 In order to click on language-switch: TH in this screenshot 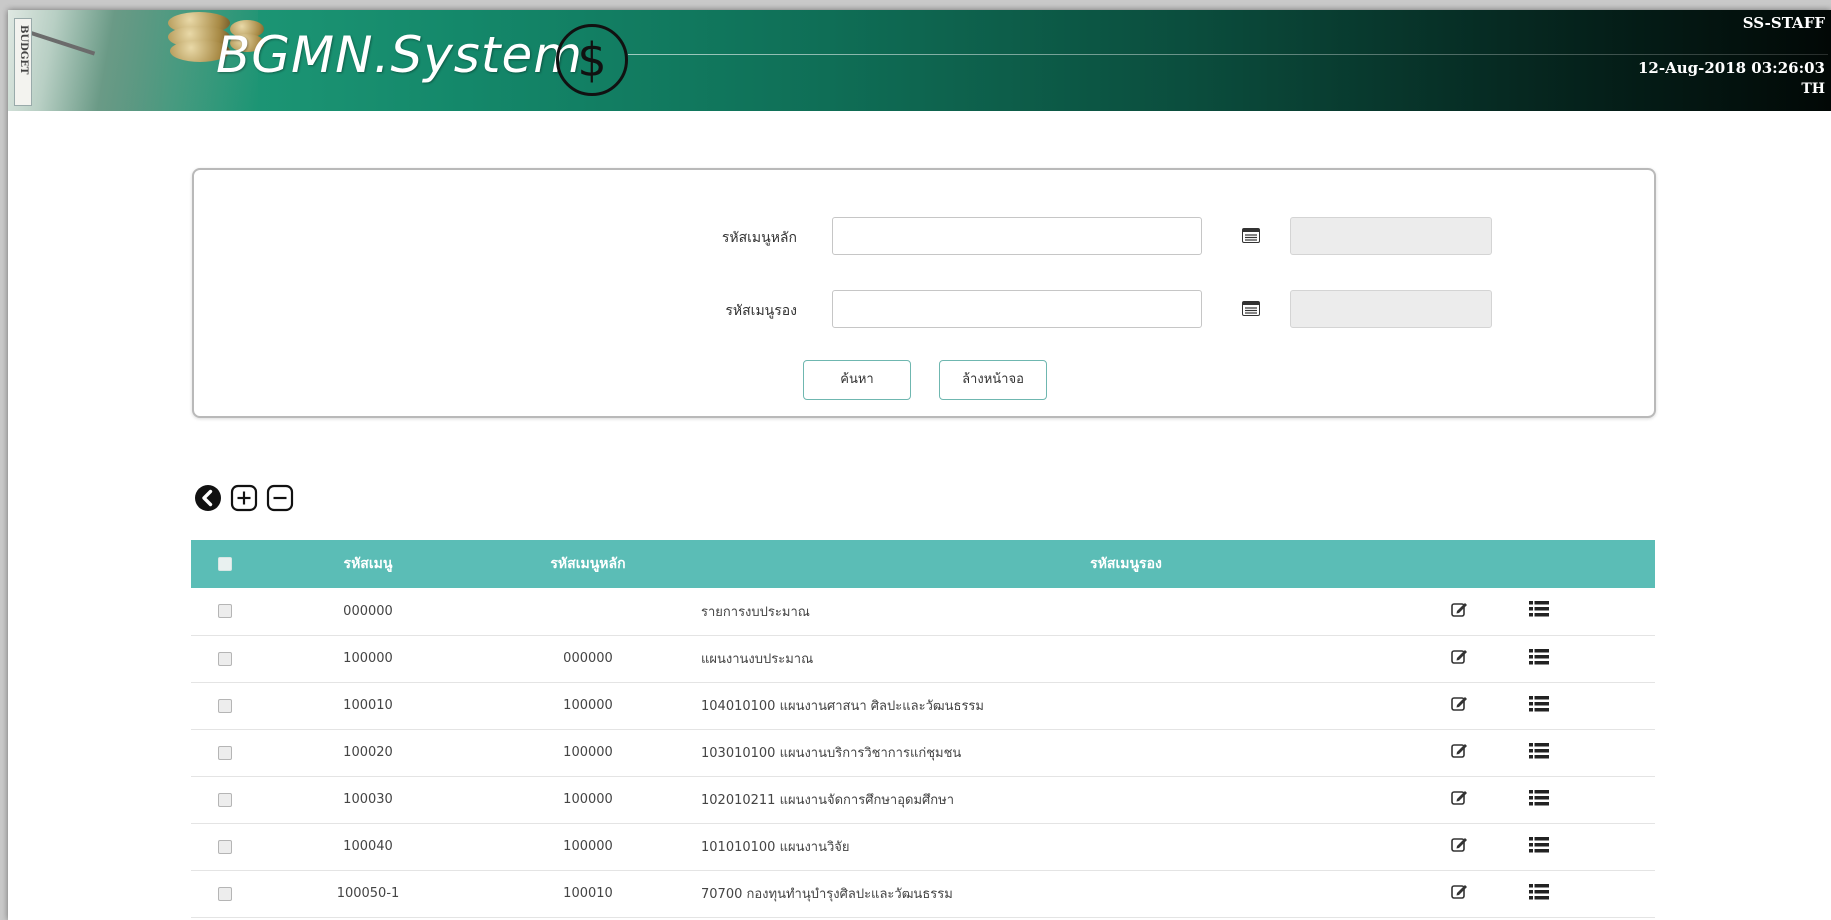, I will do `click(1813, 89)`.